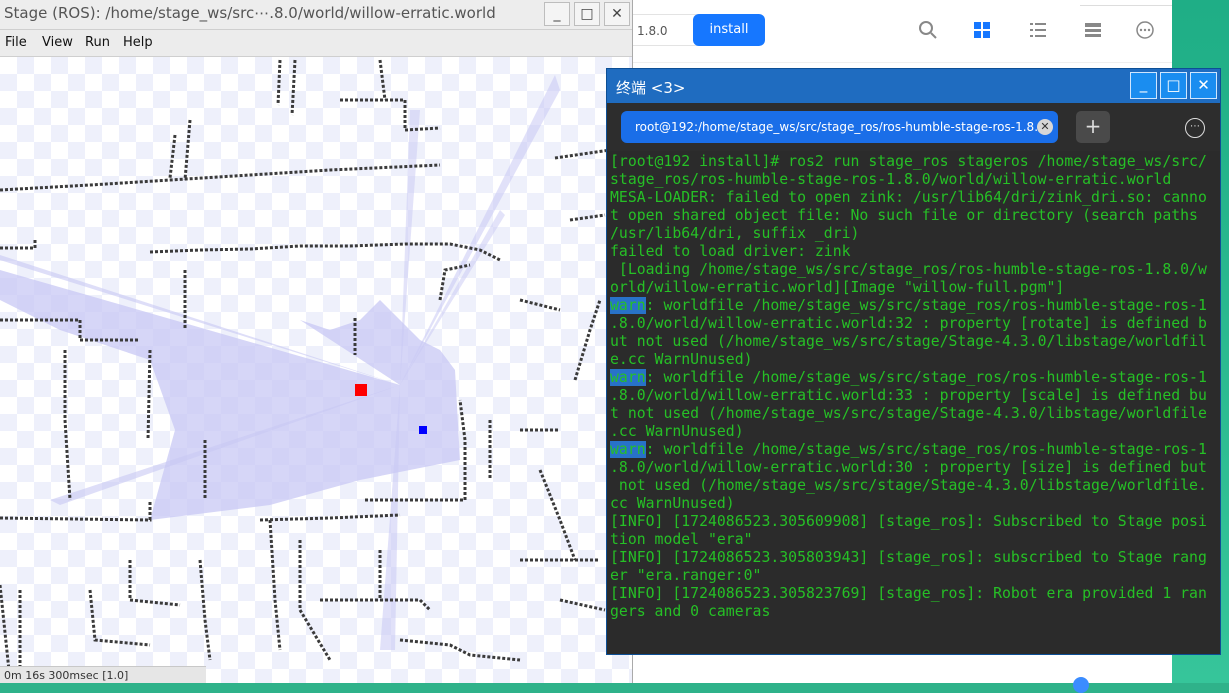 The width and height of the screenshot is (1229, 693). I want to click on menu-run: Run, so click(97, 42).